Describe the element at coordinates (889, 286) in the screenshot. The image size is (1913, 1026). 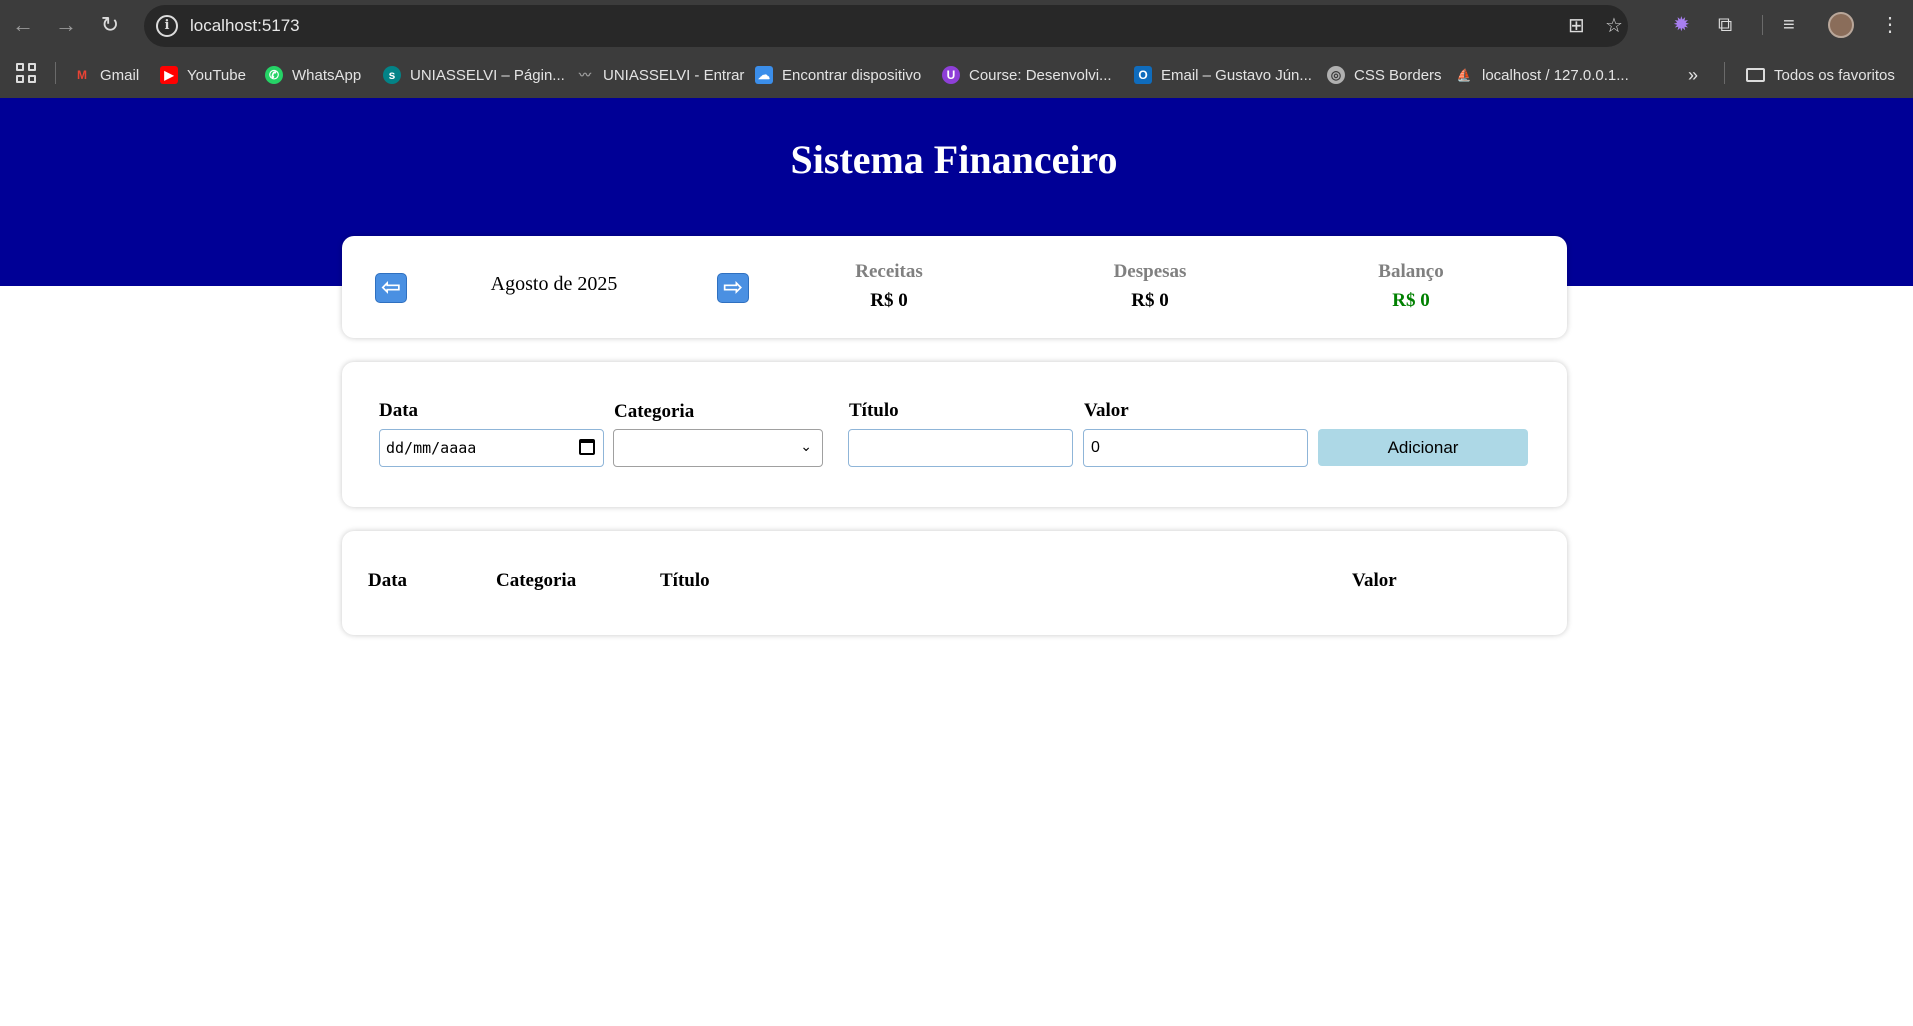
I see `receitas-summary: Receitas R$ 0` at that location.